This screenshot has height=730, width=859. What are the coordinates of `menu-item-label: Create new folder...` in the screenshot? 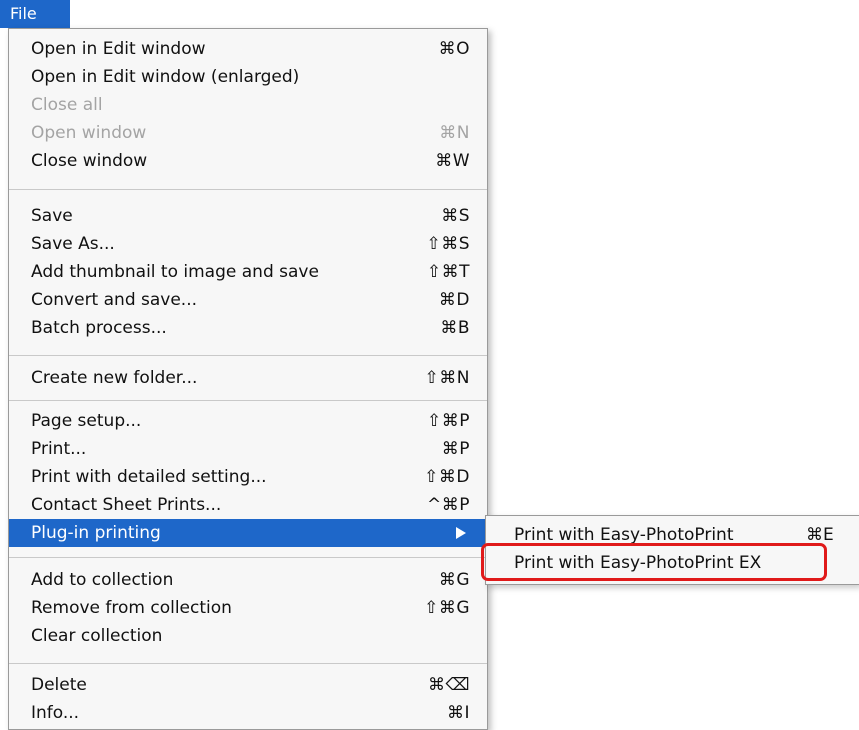 It's located at (114, 378).